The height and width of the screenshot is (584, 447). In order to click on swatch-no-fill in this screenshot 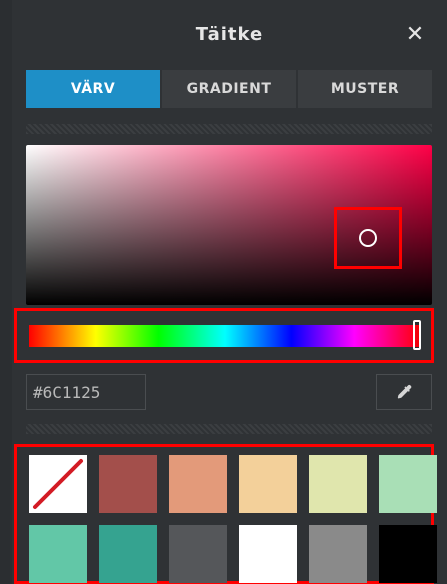, I will do `click(58, 484)`.